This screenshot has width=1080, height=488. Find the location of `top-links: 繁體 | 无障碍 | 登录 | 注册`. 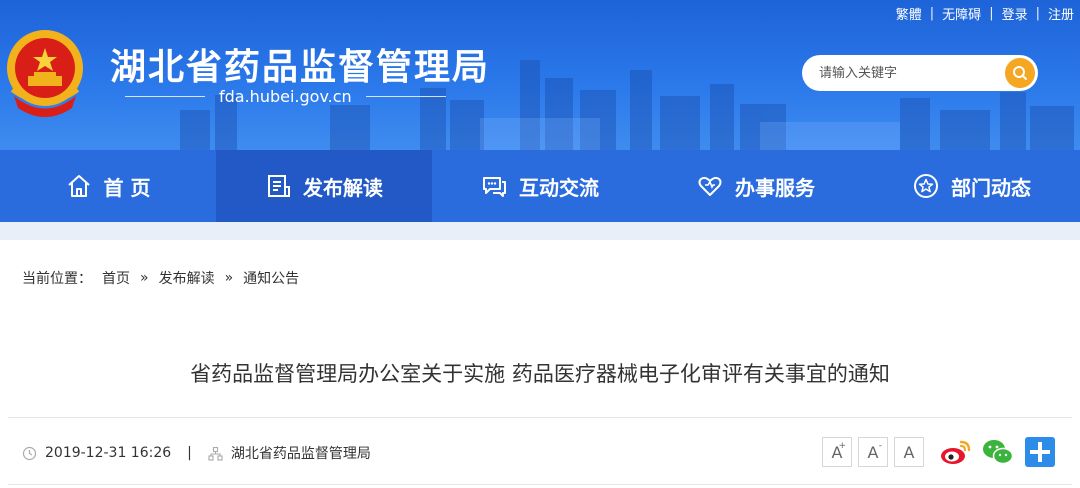

top-links: 繁體 | 无障碍 | 登录 | 注册 is located at coordinates (985, 13).